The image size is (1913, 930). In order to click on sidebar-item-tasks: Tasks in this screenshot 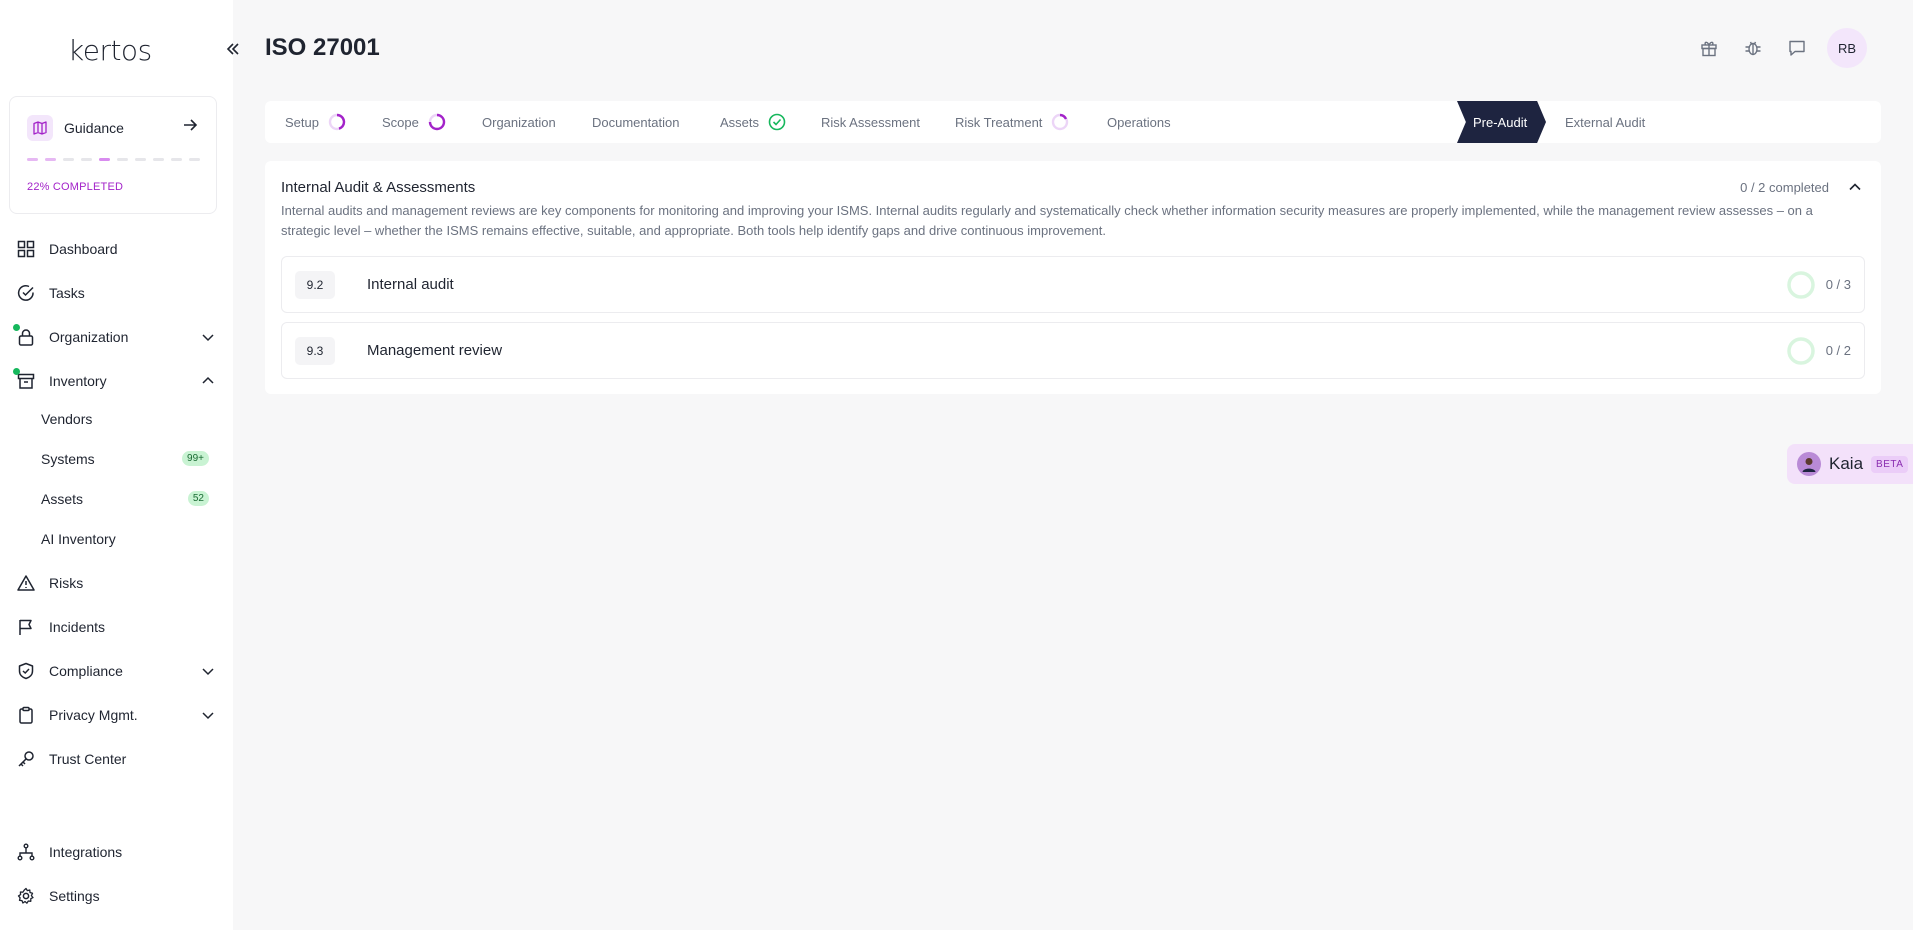, I will do `click(116, 293)`.